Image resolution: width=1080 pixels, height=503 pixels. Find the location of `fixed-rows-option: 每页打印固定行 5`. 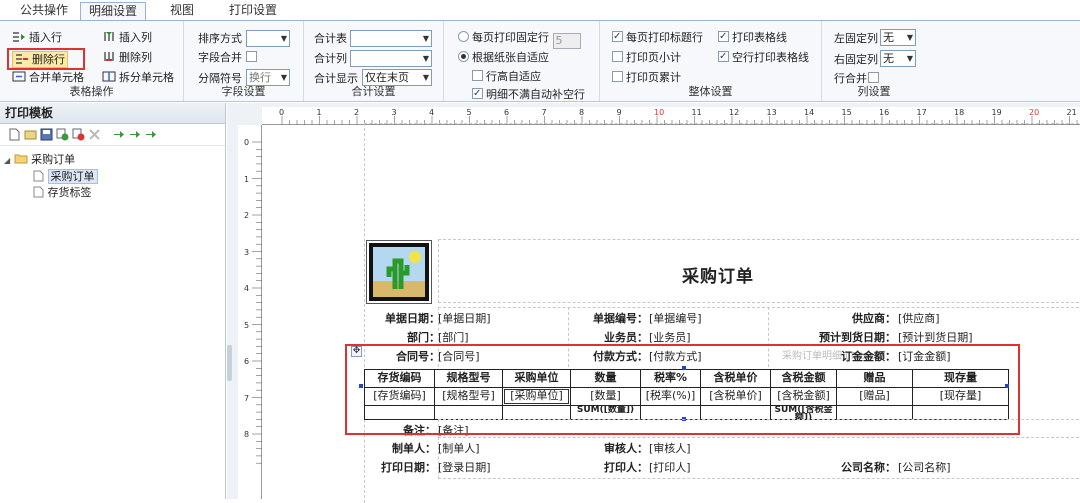

fixed-rows-option: 每页打印固定行 5 is located at coordinates (519, 39).